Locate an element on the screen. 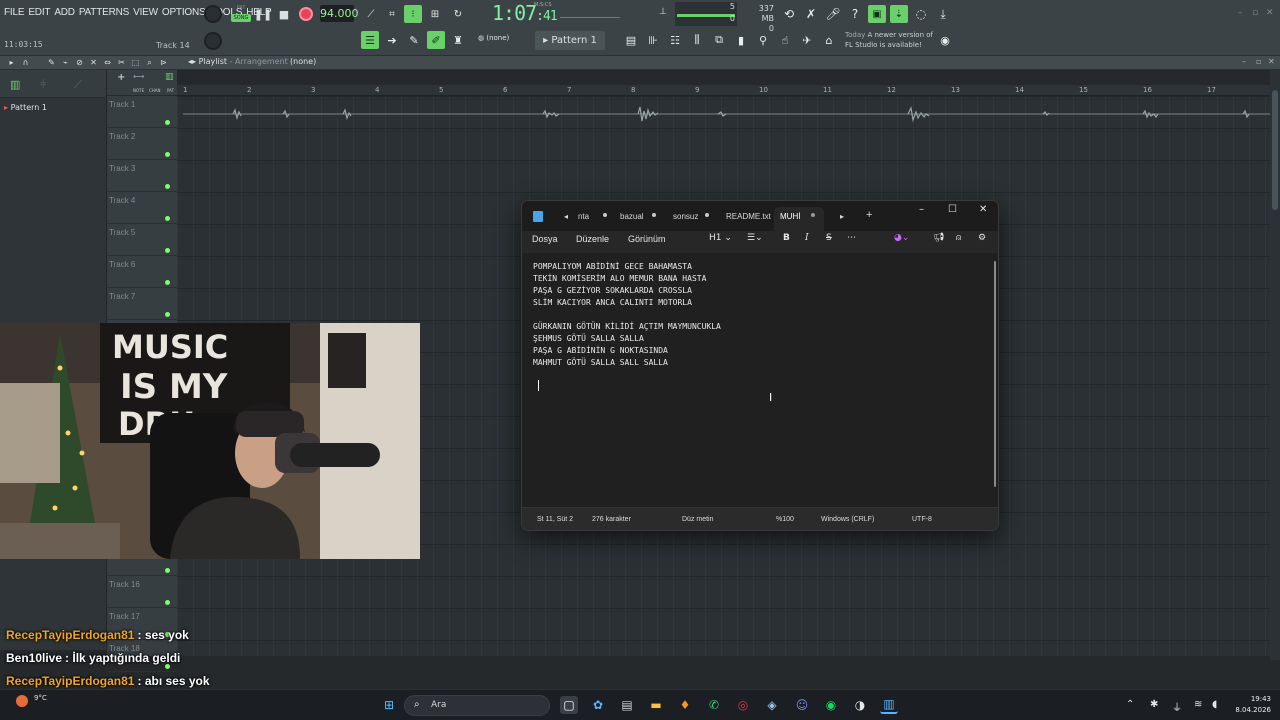 The width and height of the screenshot is (1280, 720). add-track-icon: + is located at coordinates (121, 77).